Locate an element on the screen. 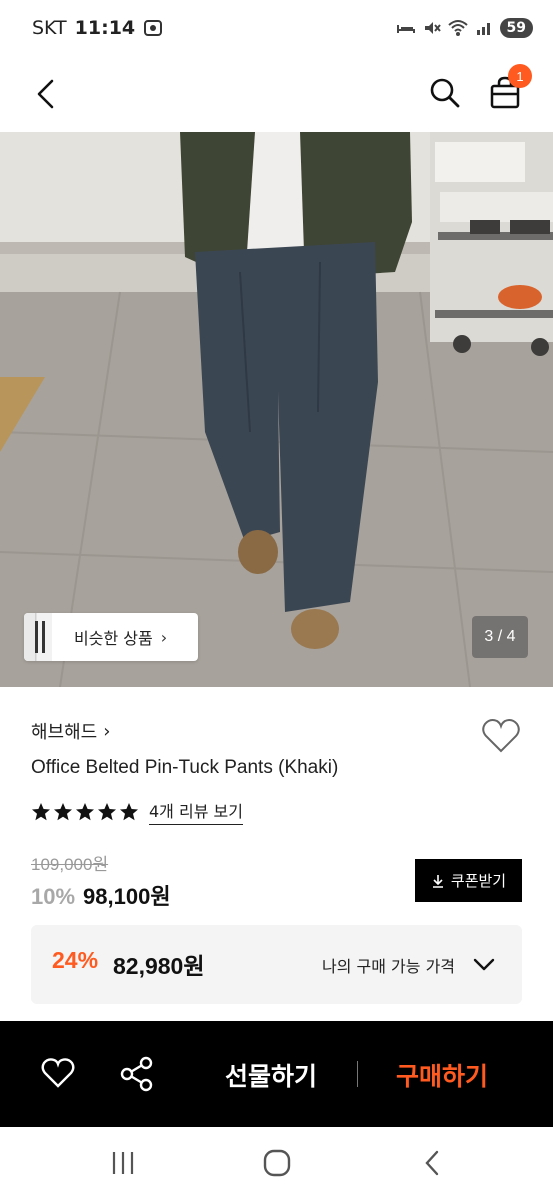 The height and width of the screenshot is (1200, 553). app-header: 1 is located at coordinates (276, 94).